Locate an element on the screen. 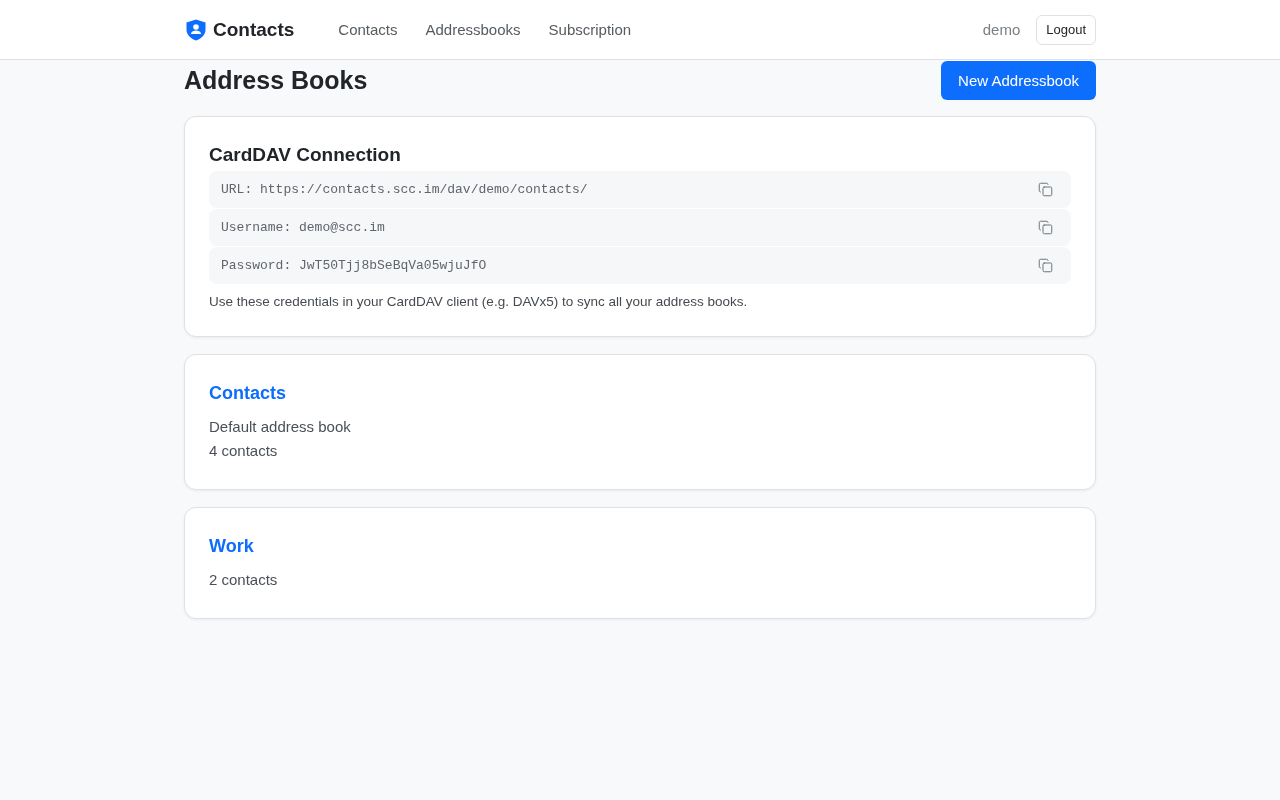 The height and width of the screenshot is (800, 1280). brand-link: Contacts is located at coordinates (240, 29).